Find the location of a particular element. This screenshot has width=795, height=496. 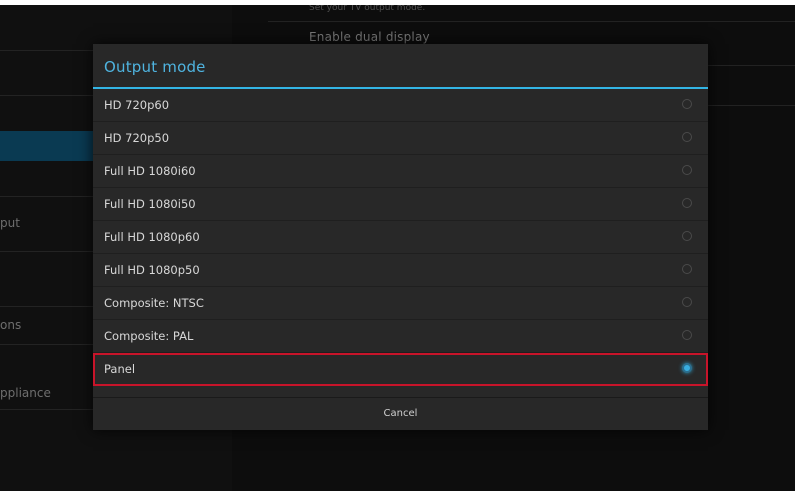

enable-dual-display-label: Enable dual display is located at coordinates (369, 37).